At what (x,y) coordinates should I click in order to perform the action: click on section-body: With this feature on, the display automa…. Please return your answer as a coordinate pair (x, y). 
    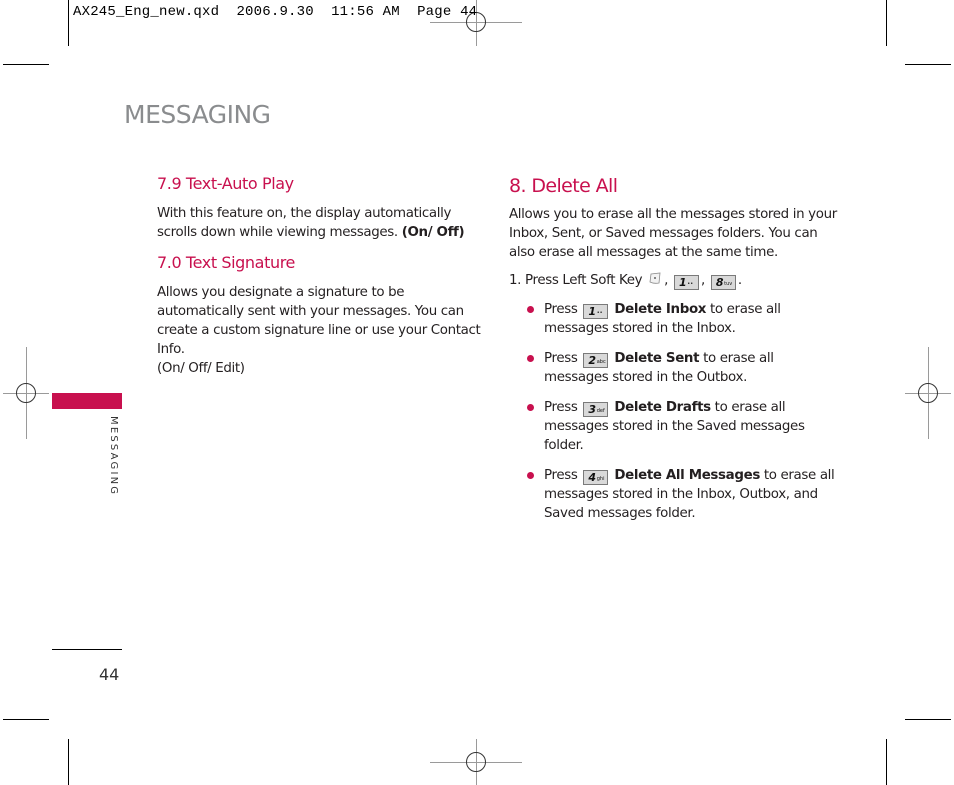
    Looking at the image, I should click on (311, 223).